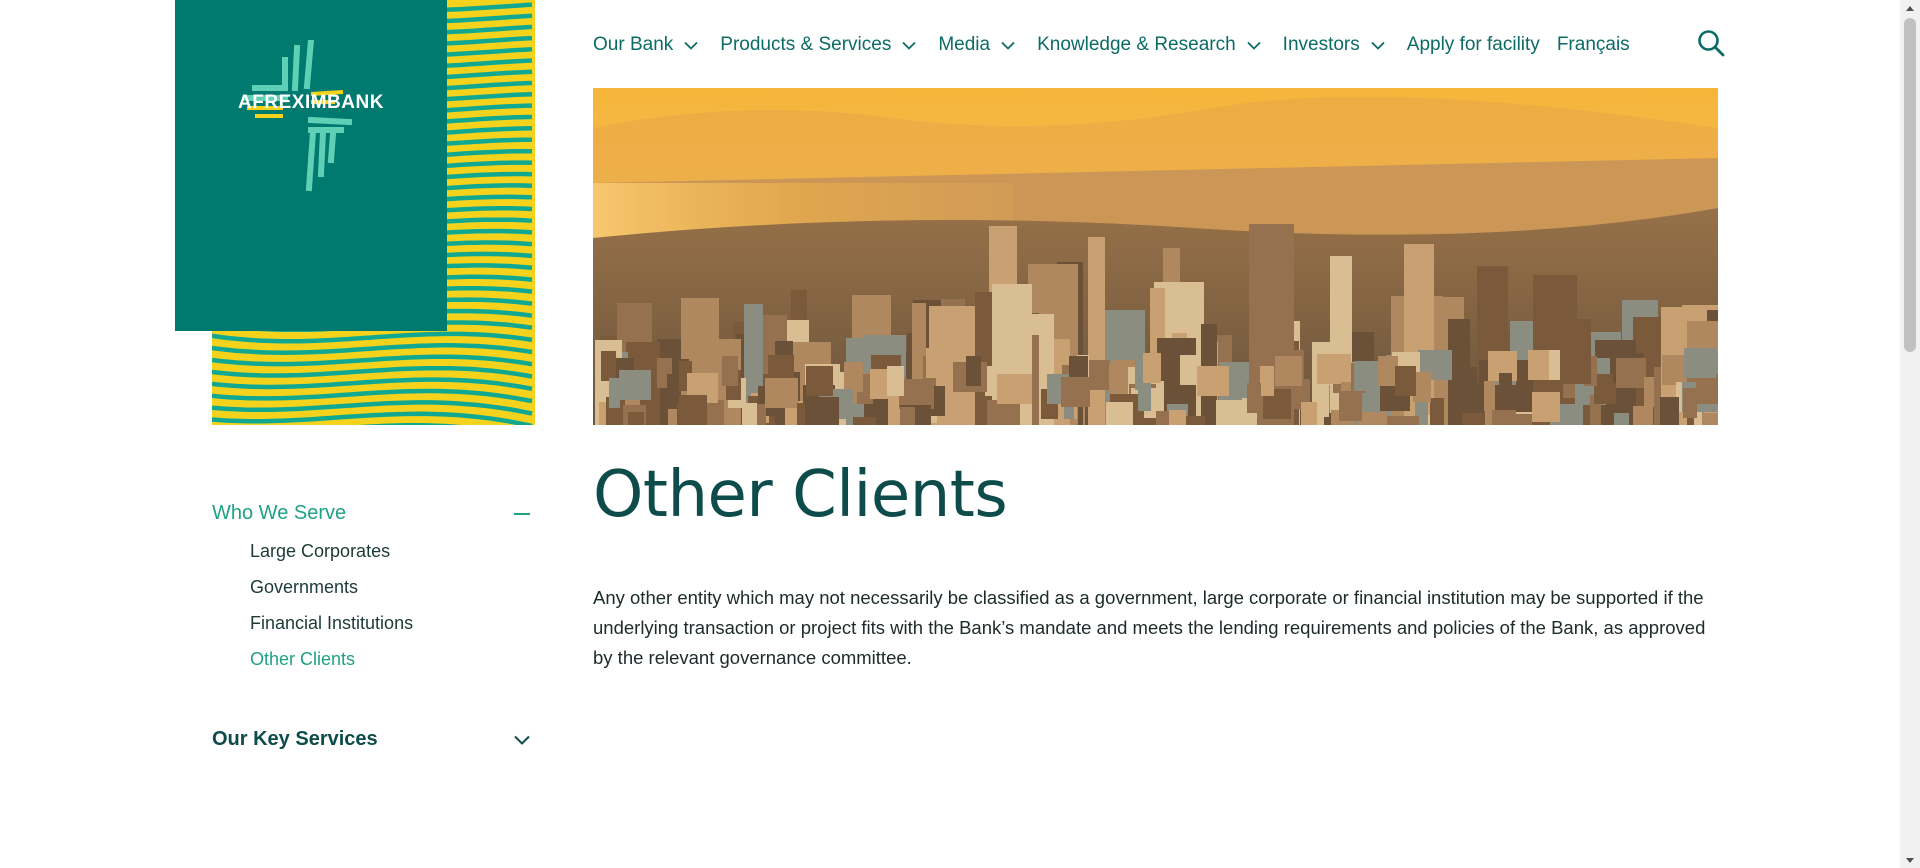 This screenshot has height=868, width=1920. Describe the element at coordinates (311, 102) in the screenshot. I see `logo-text: AFREXIMBANK` at that location.